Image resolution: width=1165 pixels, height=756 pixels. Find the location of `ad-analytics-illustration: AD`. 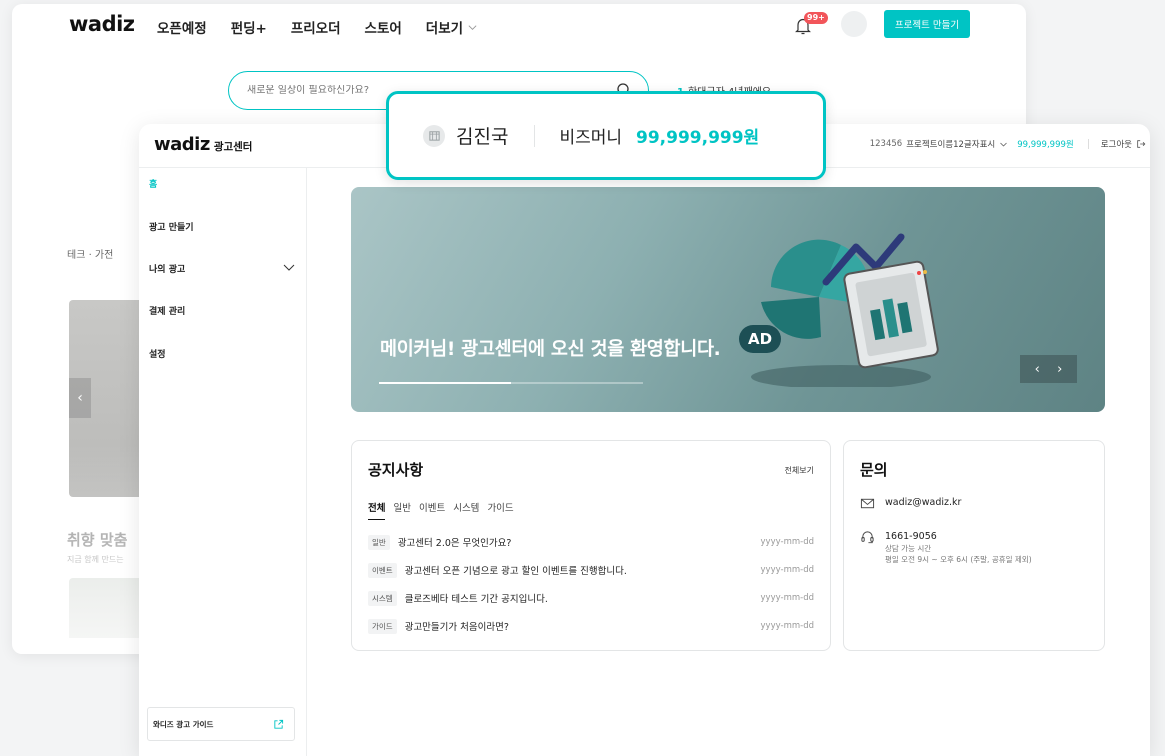

ad-analytics-illustration: AD is located at coordinates (839, 310).